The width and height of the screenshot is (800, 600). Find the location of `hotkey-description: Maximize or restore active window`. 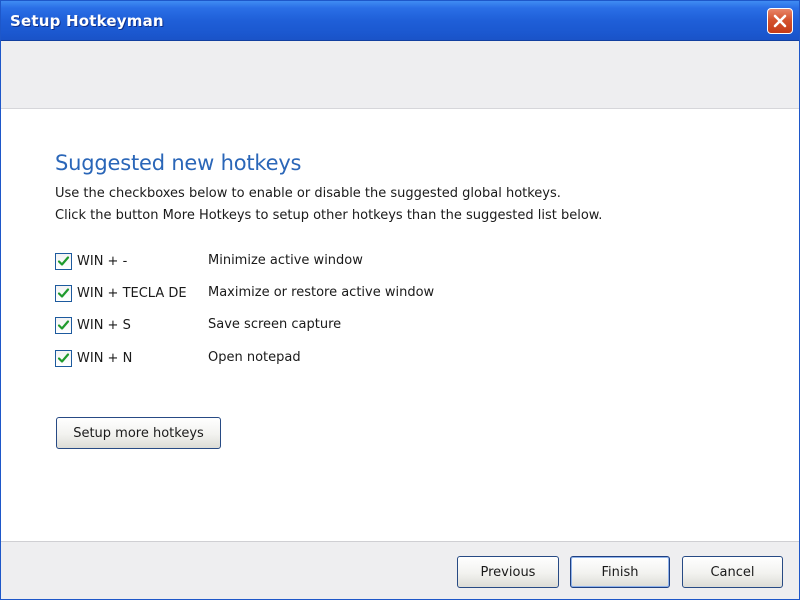

hotkey-description: Maximize or restore active window is located at coordinates (321, 292).